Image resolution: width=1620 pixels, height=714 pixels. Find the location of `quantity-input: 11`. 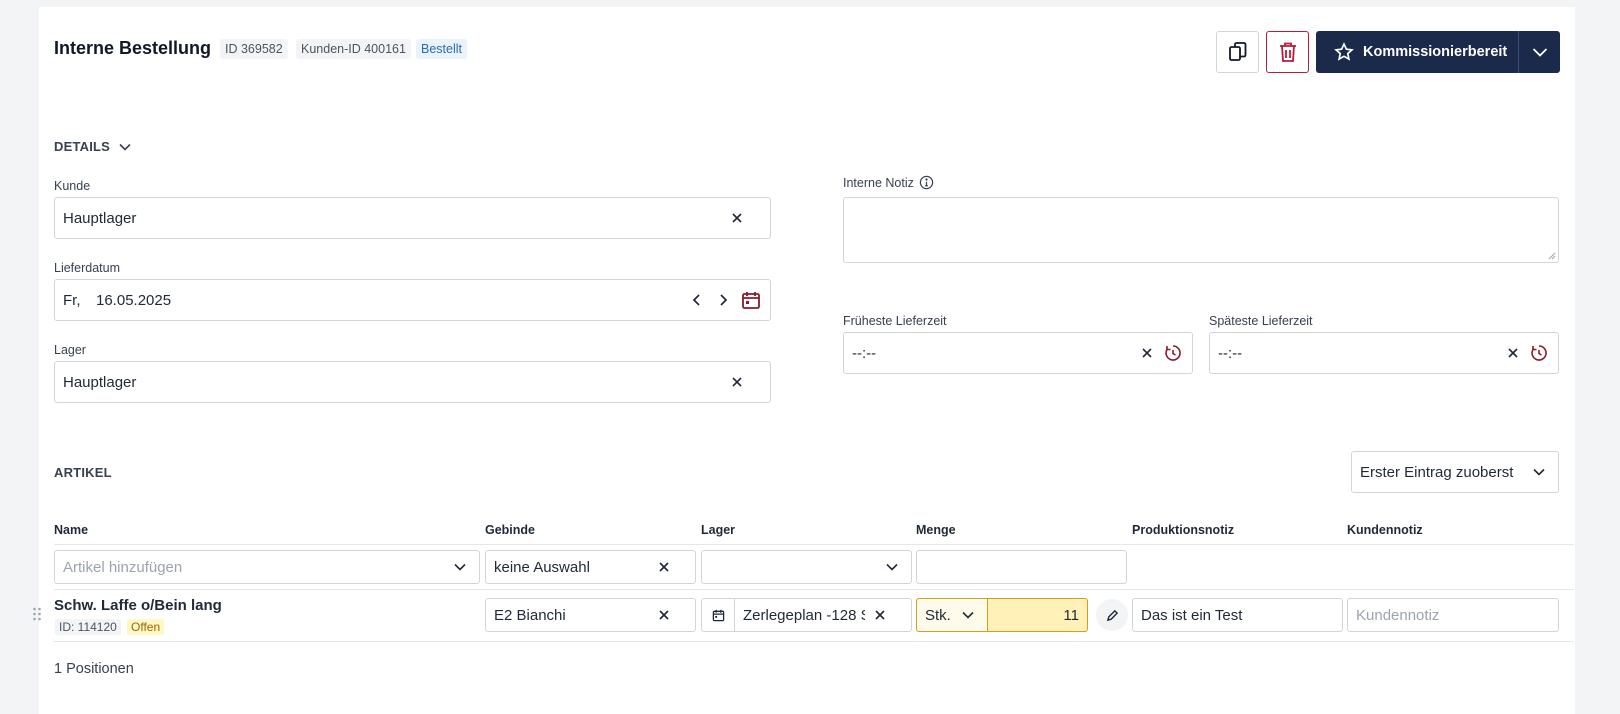

quantity-input: 11 is located at coordinates (1037, 615).